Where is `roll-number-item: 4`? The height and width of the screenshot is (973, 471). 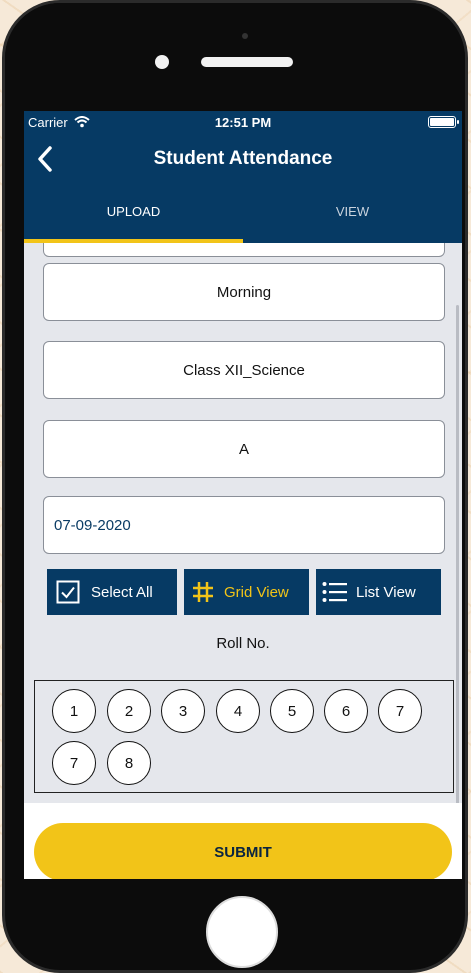
roll-number-item: 4 is located at coordinates (238, 711).